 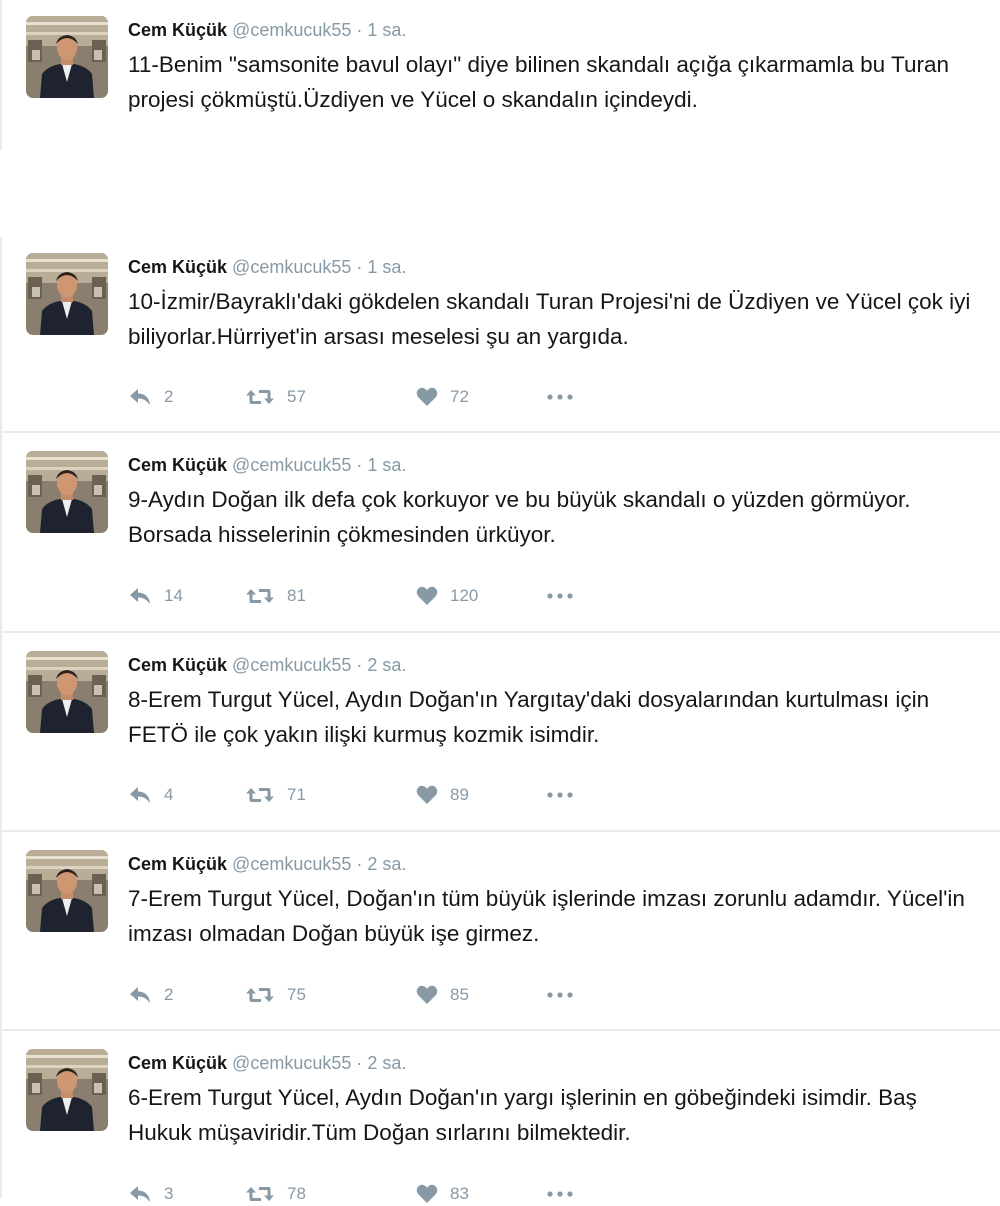 What do you see at coordinates (275, 397) in the screenshot?
I see `retweet-button: 57` at bounding box center [275, 397].